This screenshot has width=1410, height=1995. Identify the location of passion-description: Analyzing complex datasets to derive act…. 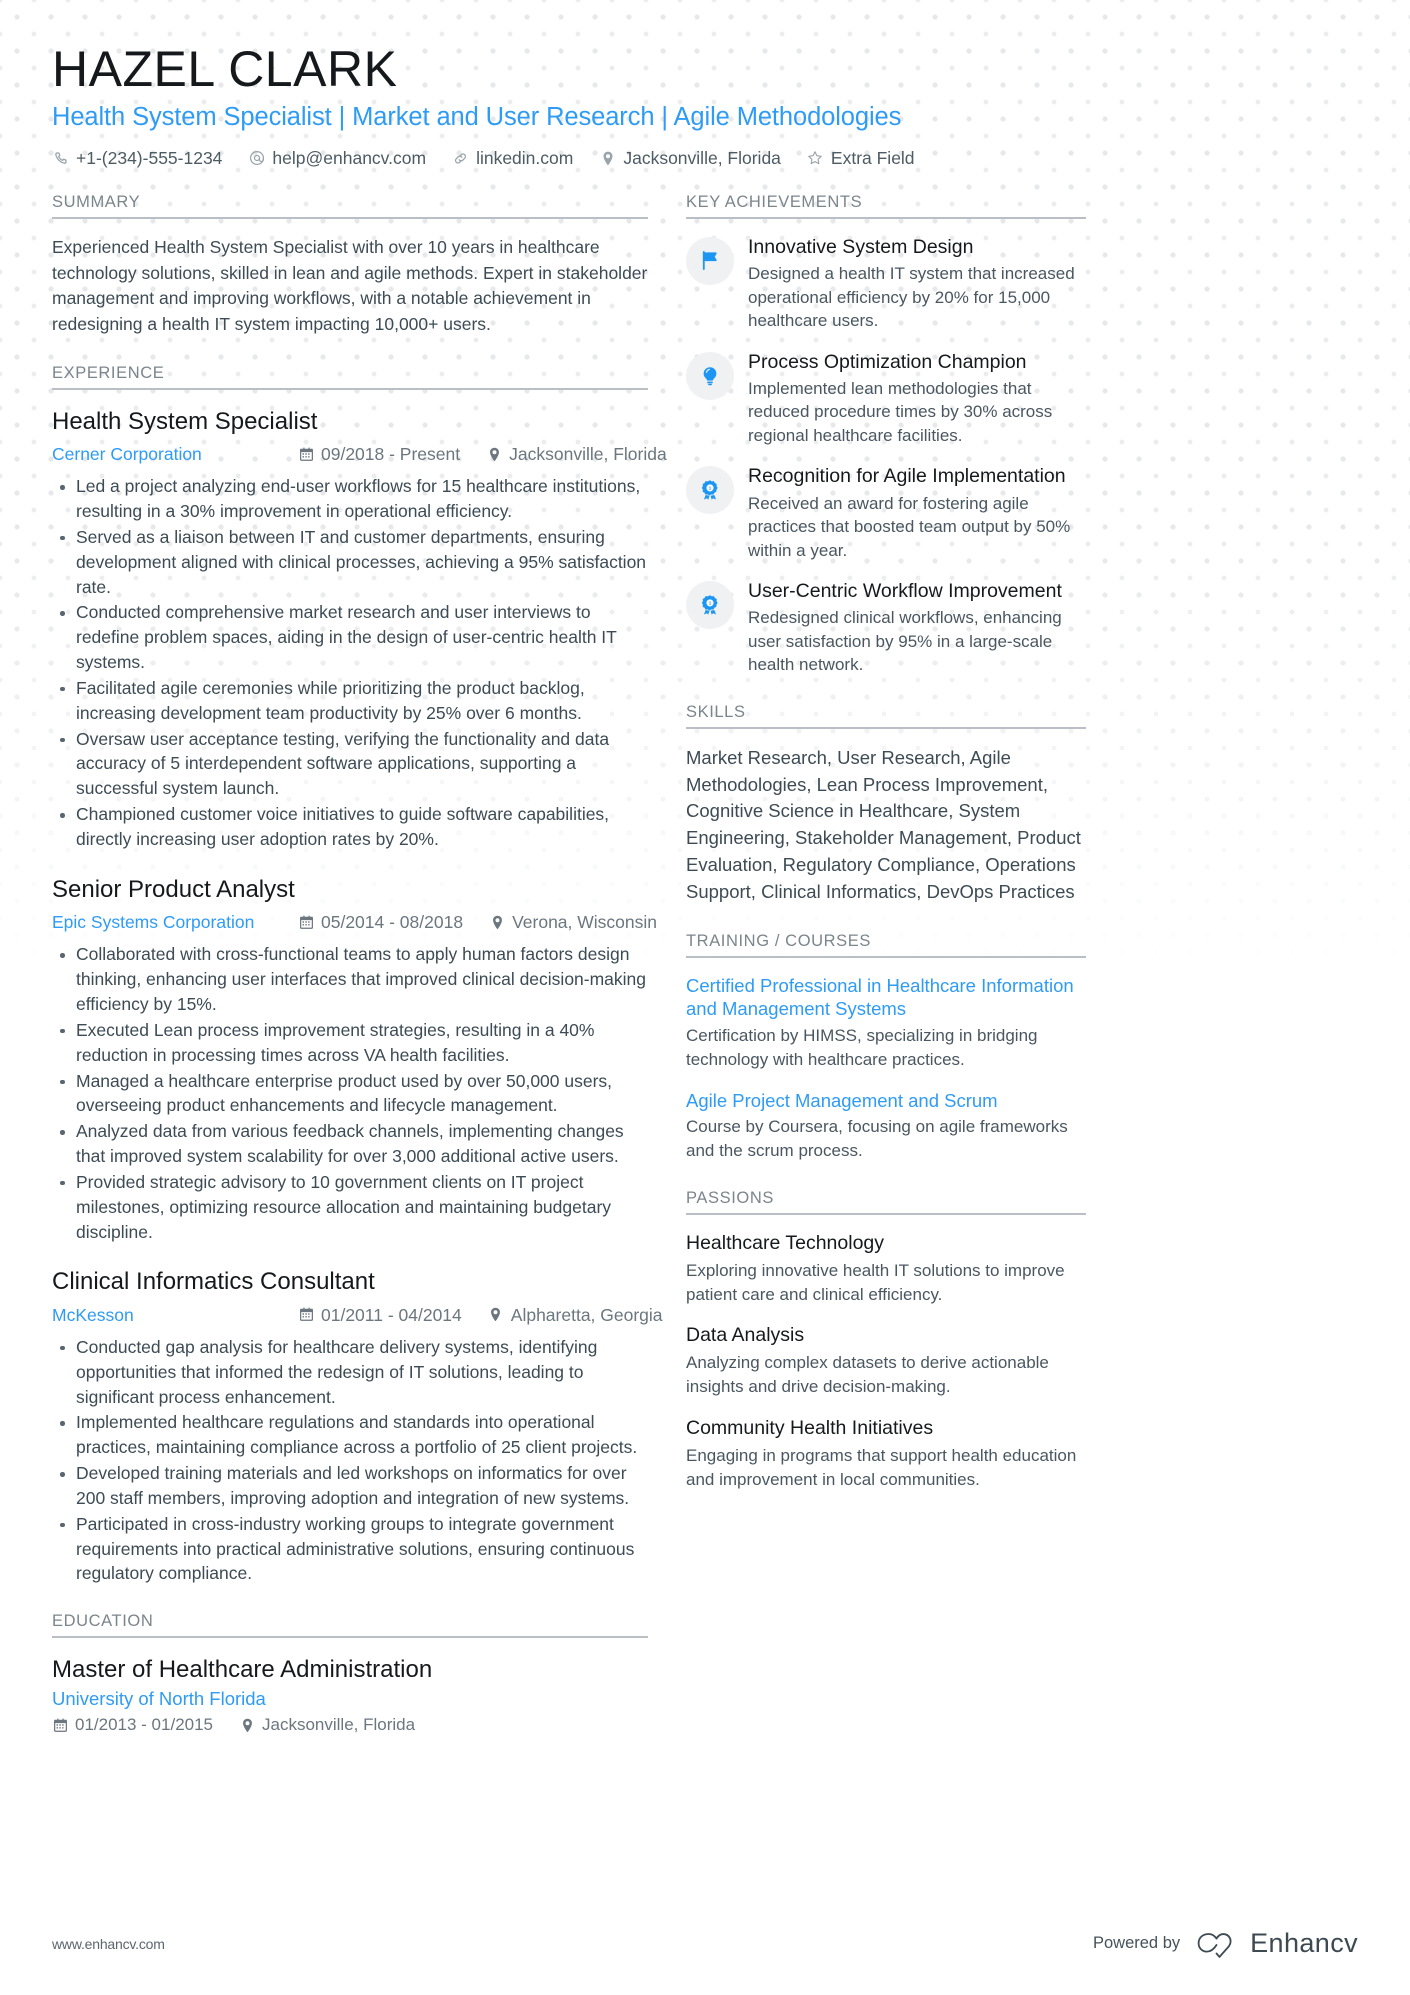
(867, 1375).